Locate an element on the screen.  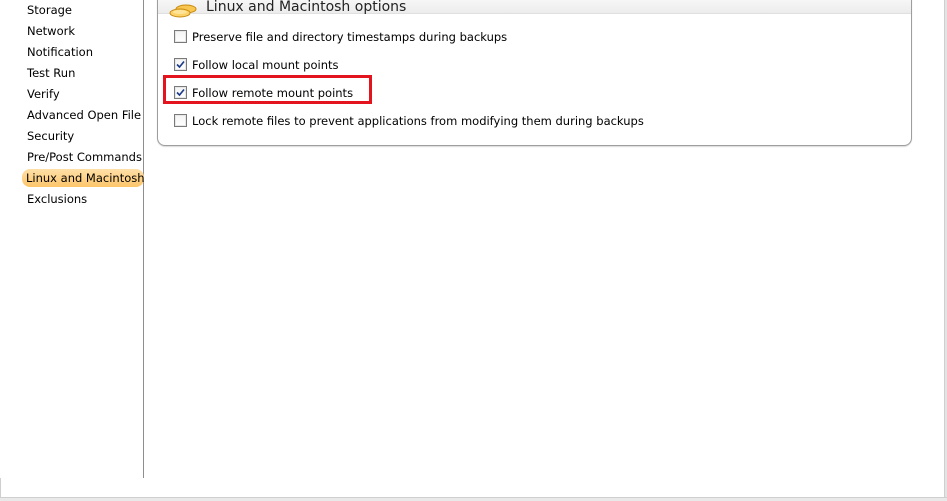
preserve-timestamps-checkbox is located at coordinates (180, 36).